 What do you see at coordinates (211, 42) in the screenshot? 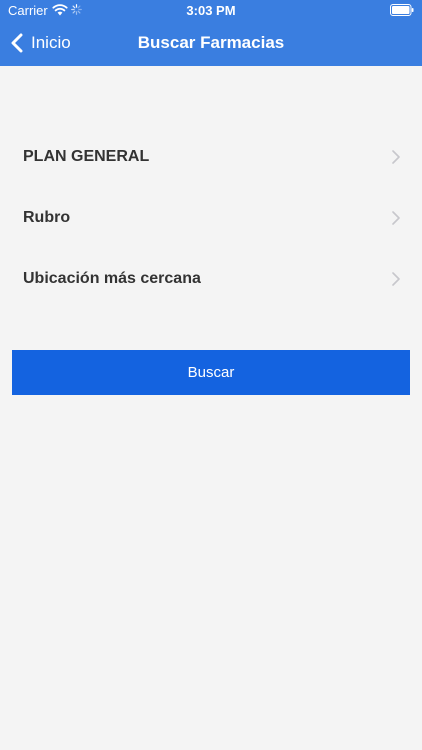
I see `page-title: Buscar Farmacias` at bounding box center [211, 42].